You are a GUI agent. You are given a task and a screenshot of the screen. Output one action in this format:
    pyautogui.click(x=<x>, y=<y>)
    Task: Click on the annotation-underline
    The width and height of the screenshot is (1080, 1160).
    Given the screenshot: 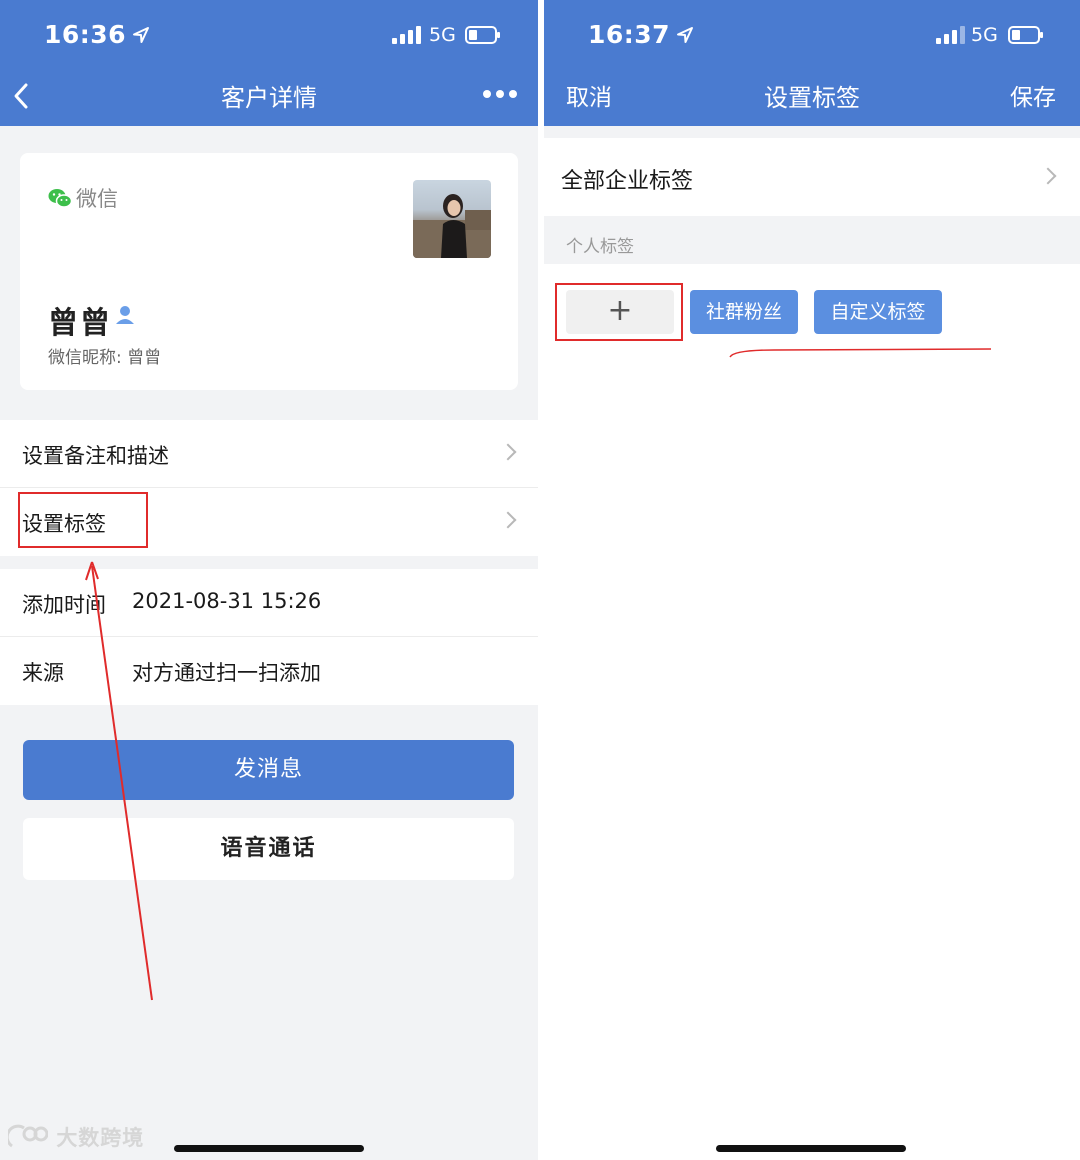 What is the action you would take?
    pyautogui.click(x=860, y=353)
    